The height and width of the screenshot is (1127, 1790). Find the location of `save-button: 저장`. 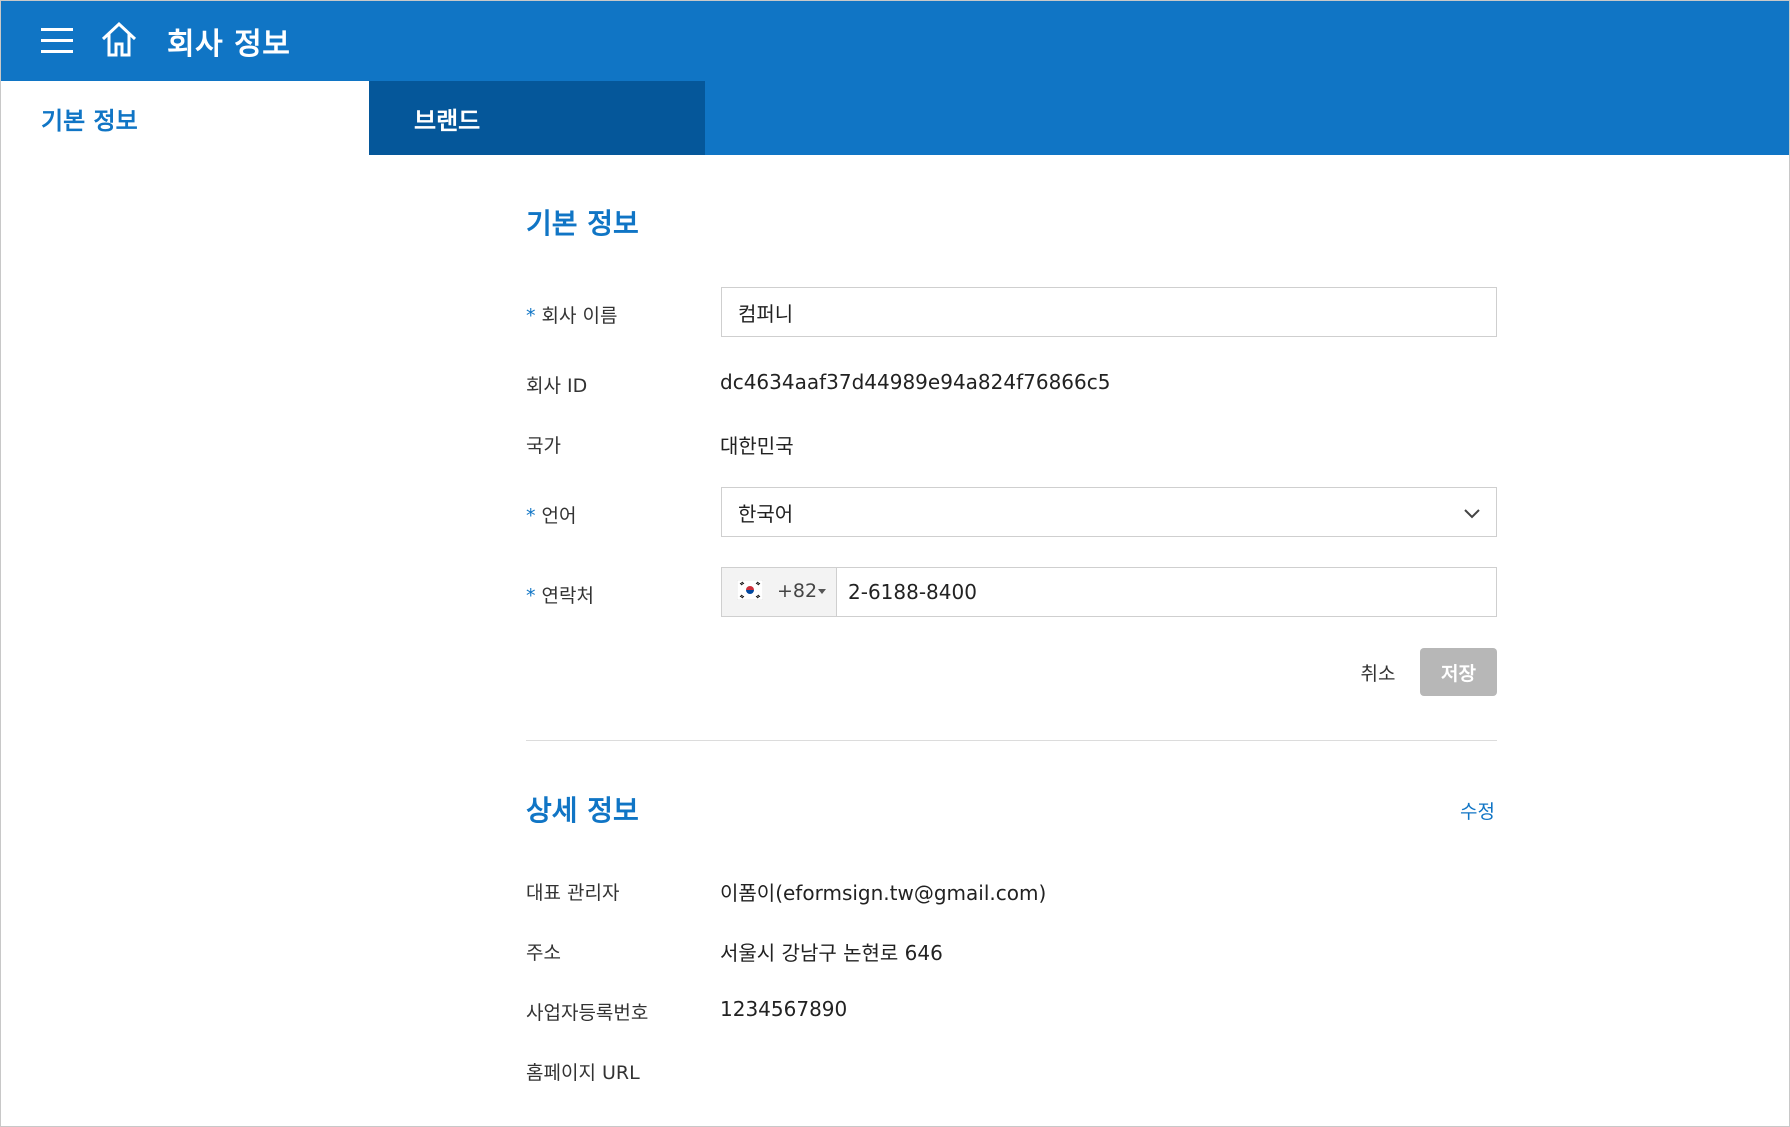

save-button: 저장 is located at coordinates (1458, 672).